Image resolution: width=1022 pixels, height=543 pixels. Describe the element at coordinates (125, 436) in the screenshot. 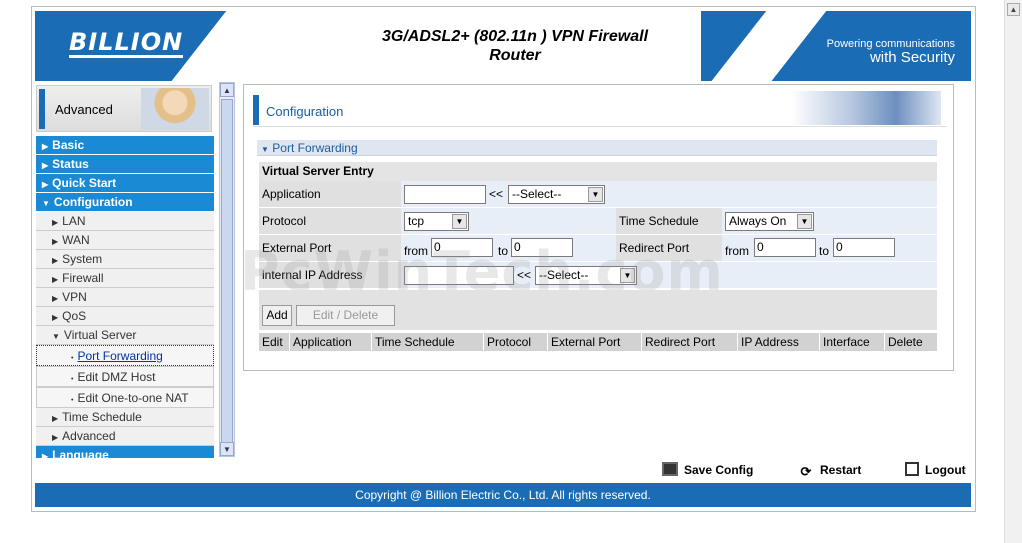

I see `sidebar-item-advanced: ▶ Advanced` at that location.